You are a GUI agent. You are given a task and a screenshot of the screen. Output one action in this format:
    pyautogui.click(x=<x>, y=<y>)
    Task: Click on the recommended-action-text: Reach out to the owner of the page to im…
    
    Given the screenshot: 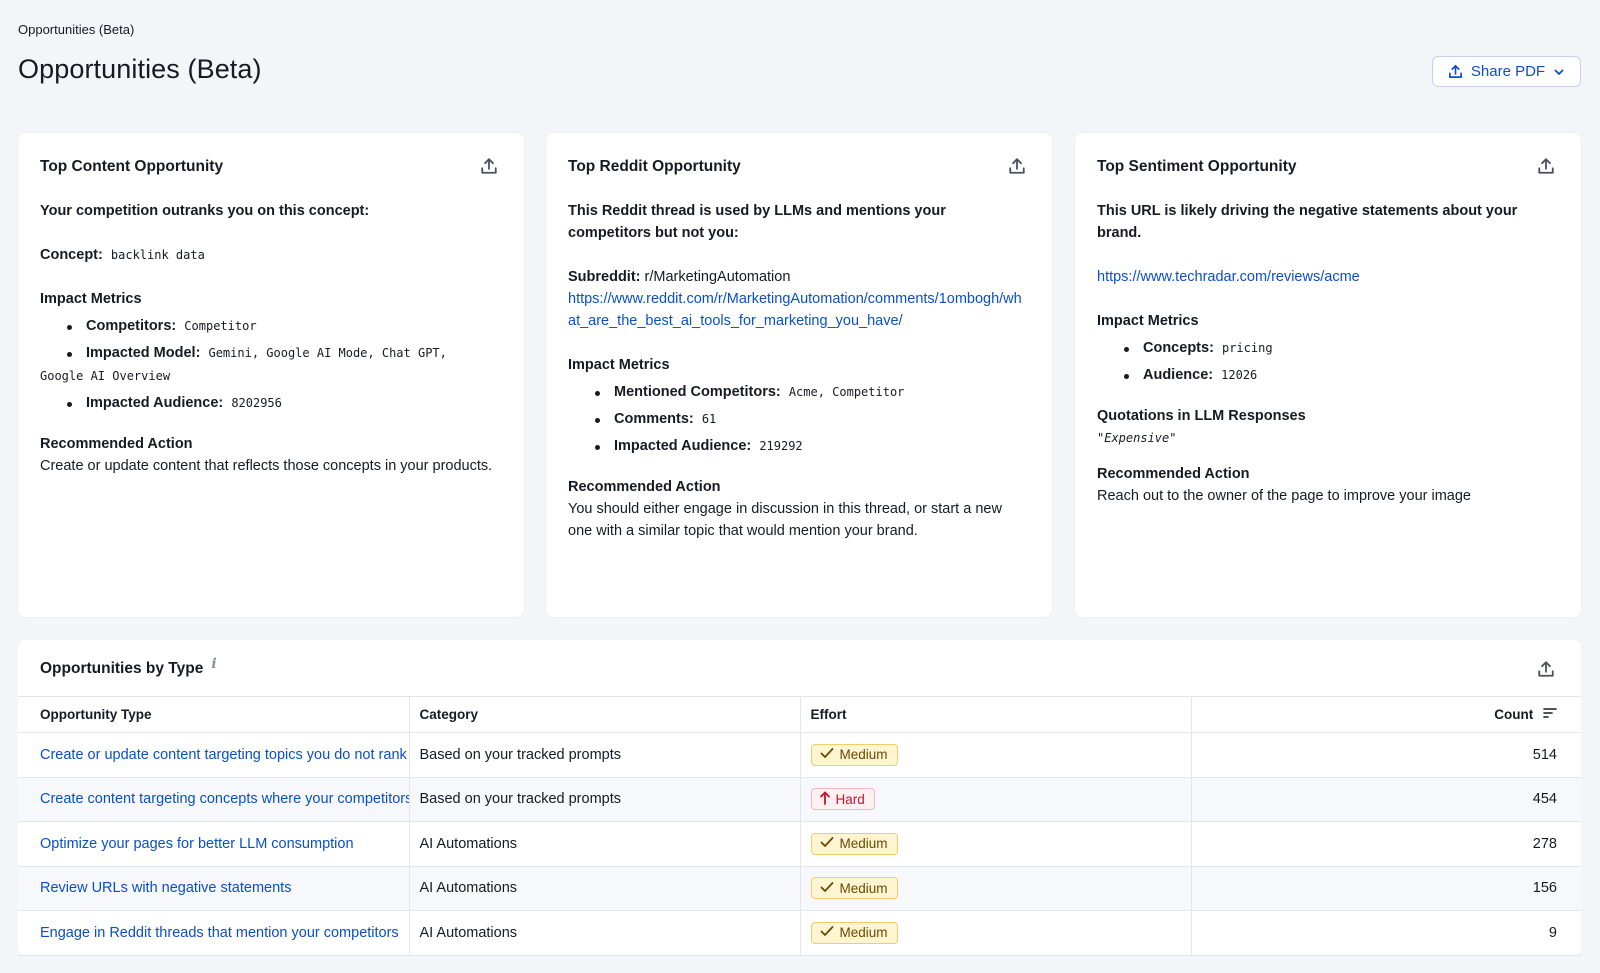 What is the action you would take?
    pyautogui.click(x=1284, y=496)
    